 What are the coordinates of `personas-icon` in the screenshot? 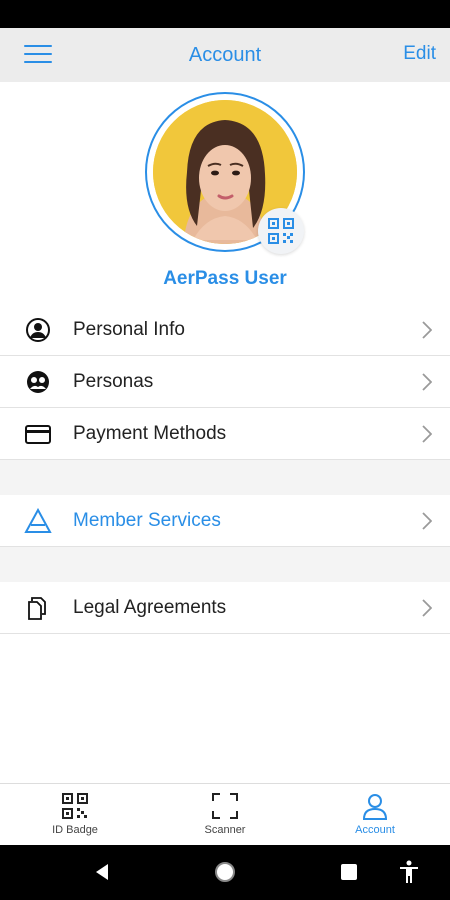 It's located at (38, 382).